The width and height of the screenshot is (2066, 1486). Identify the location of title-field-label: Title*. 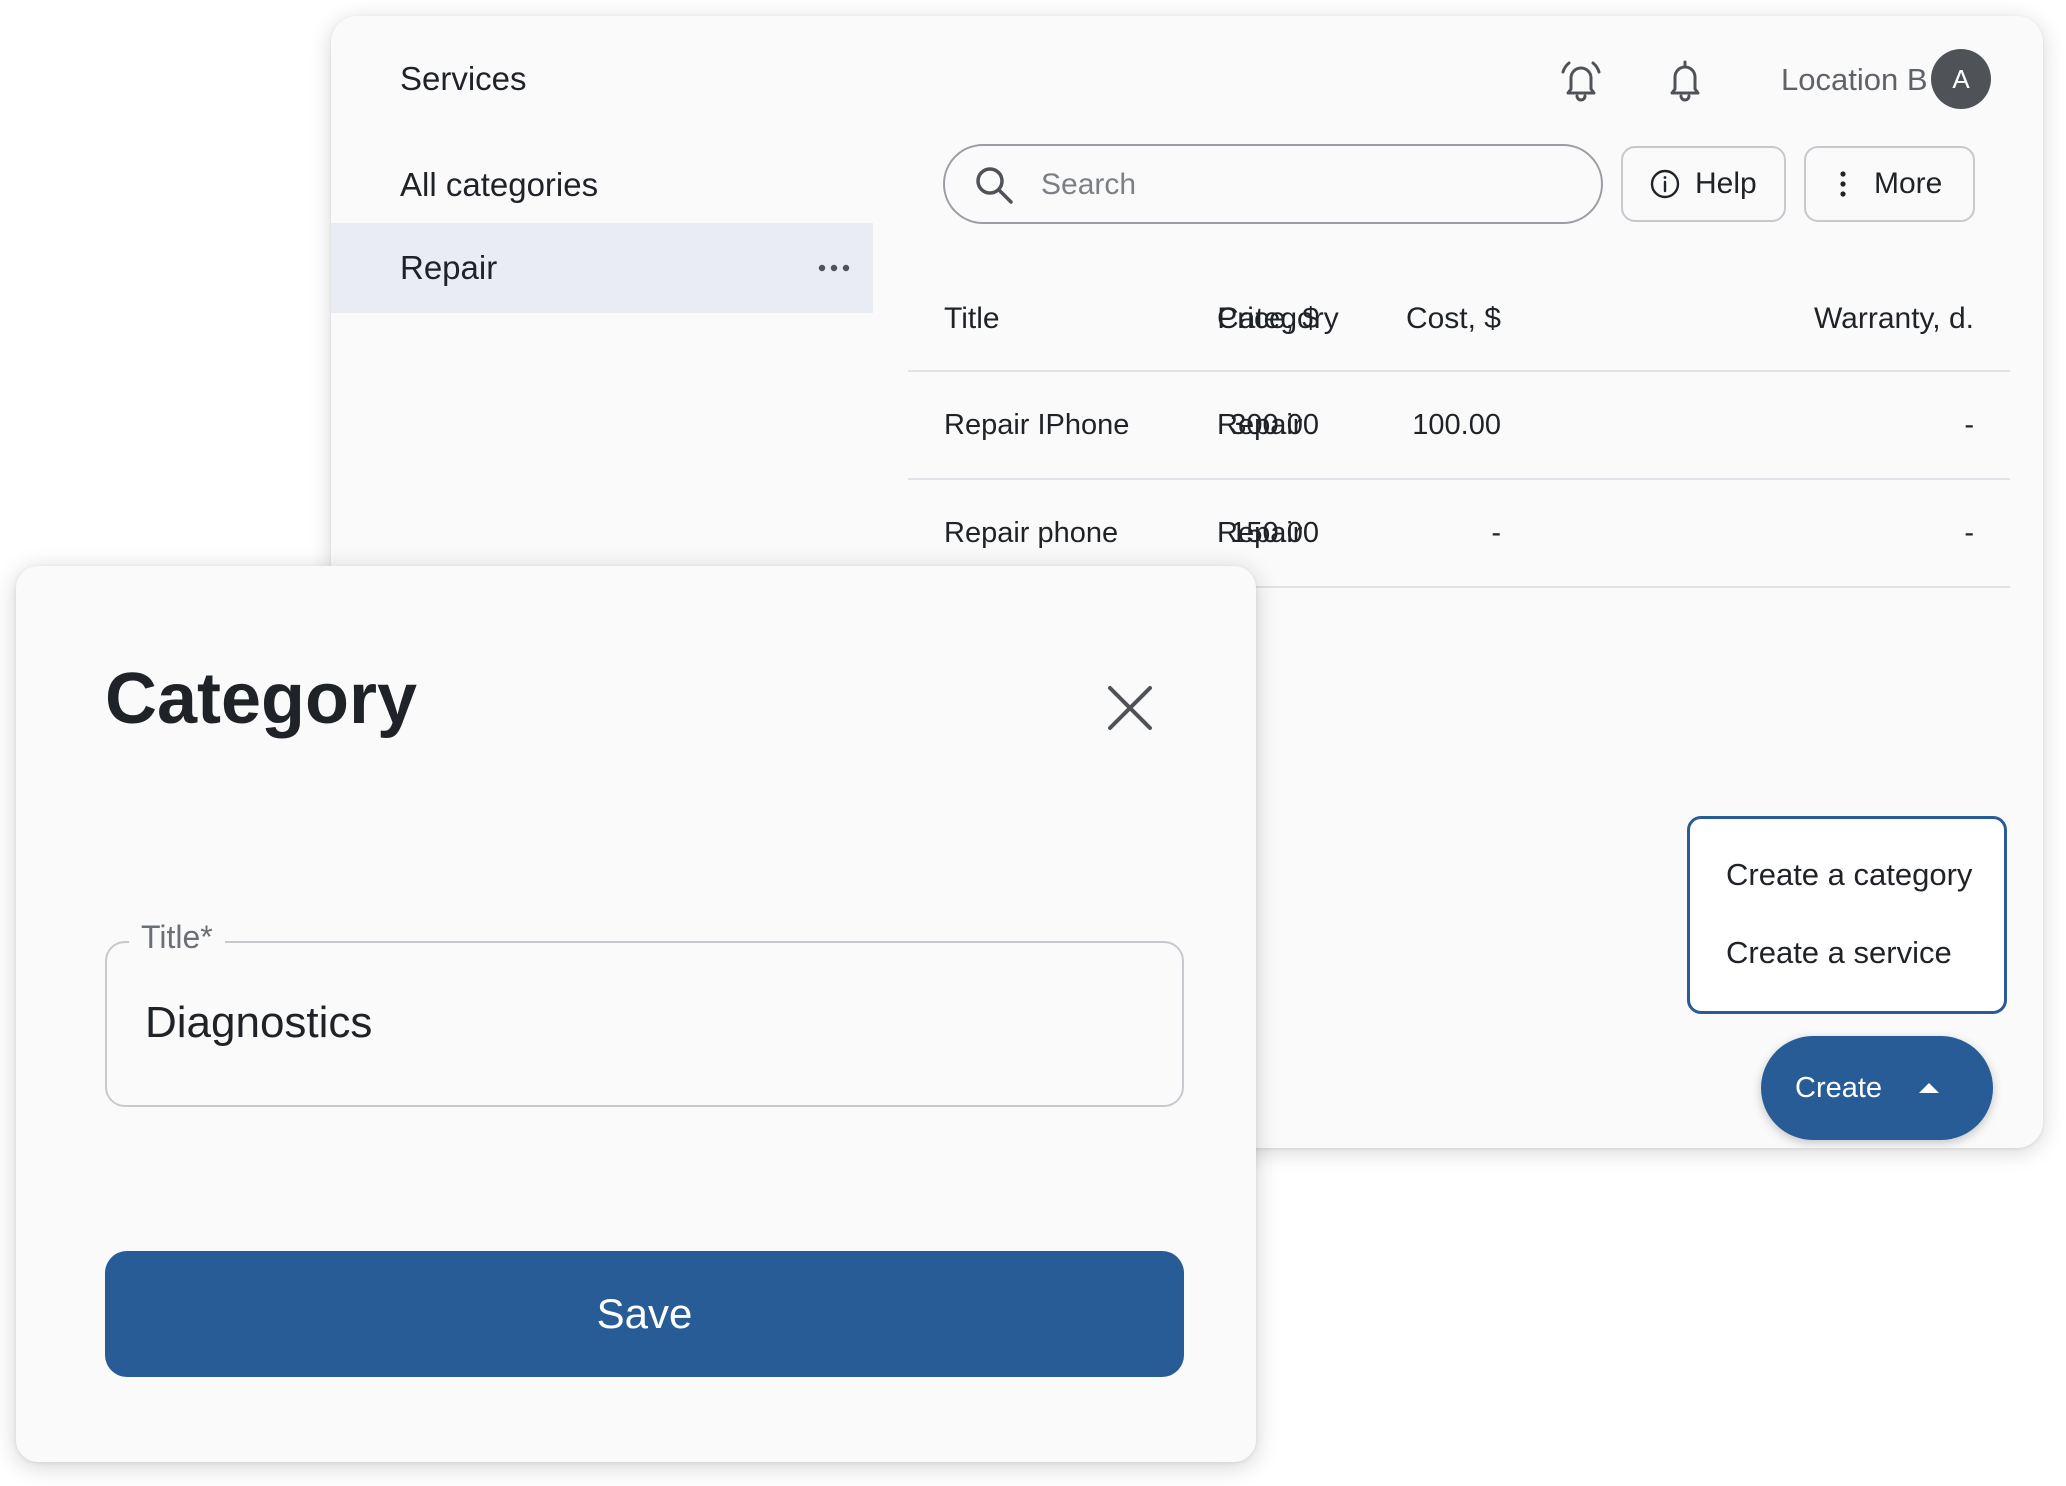
(177, 937).